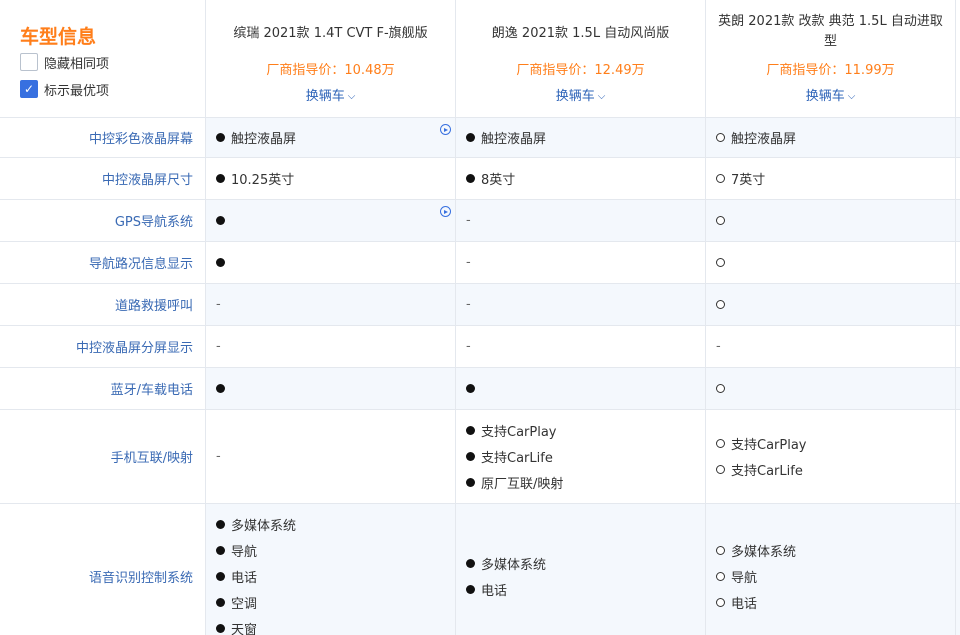  What do you see at coordinates (506, 137) in the screenshot?
I see `value-list: 触控液晶屏` at bounding box center [506, 137].